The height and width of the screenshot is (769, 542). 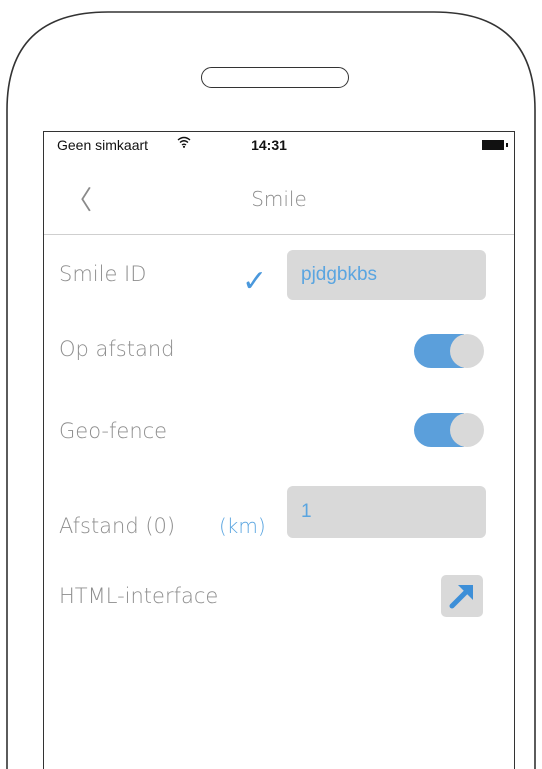 I want to click on smile-id-label: Smile ID, so click(x=103, y=274).